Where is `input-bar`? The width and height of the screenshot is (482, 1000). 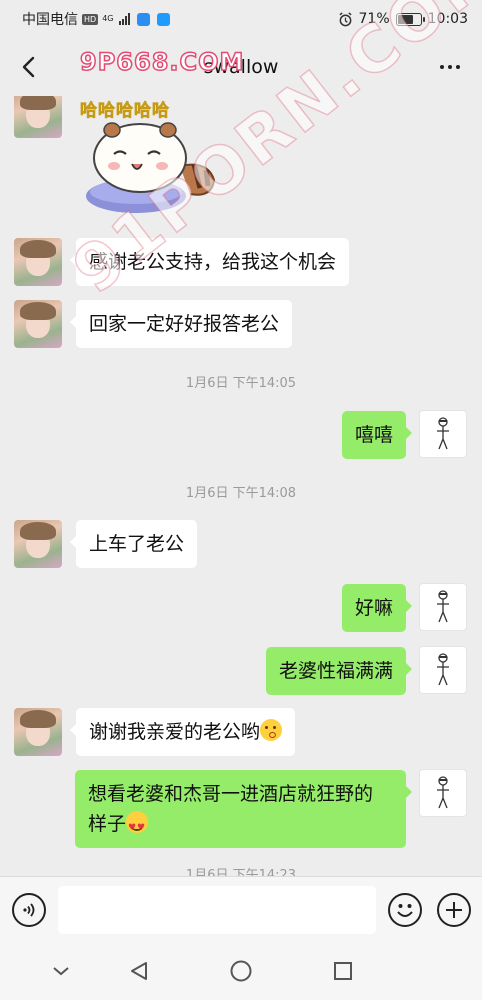 input-bar is located at coordinates (241, 909).